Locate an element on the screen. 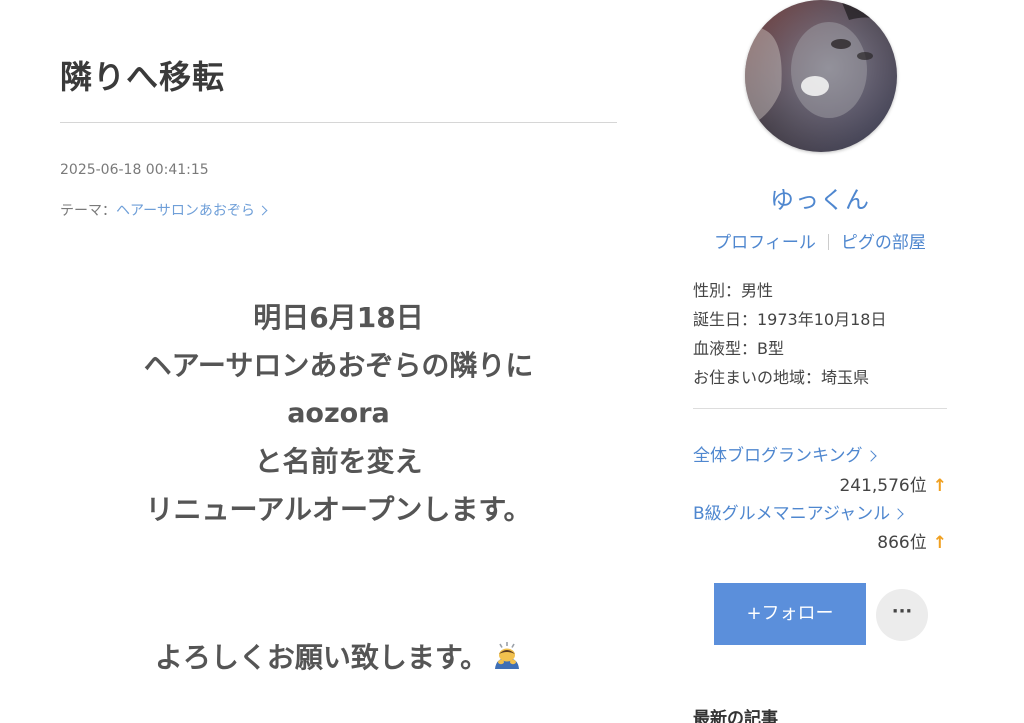  closing-text: よろしくお願い致します。 is located at coordinates (321, 657).